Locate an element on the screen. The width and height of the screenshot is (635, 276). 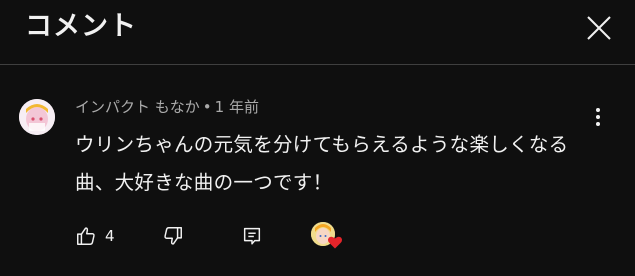
avatar-image is located at coordinates (37, 117).